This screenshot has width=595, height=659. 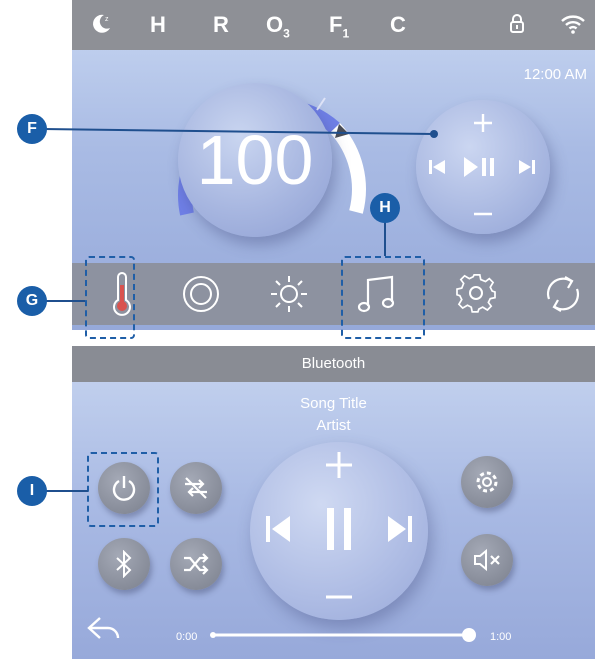 I want to click on callout-i: I, so click(x=32, y=491).